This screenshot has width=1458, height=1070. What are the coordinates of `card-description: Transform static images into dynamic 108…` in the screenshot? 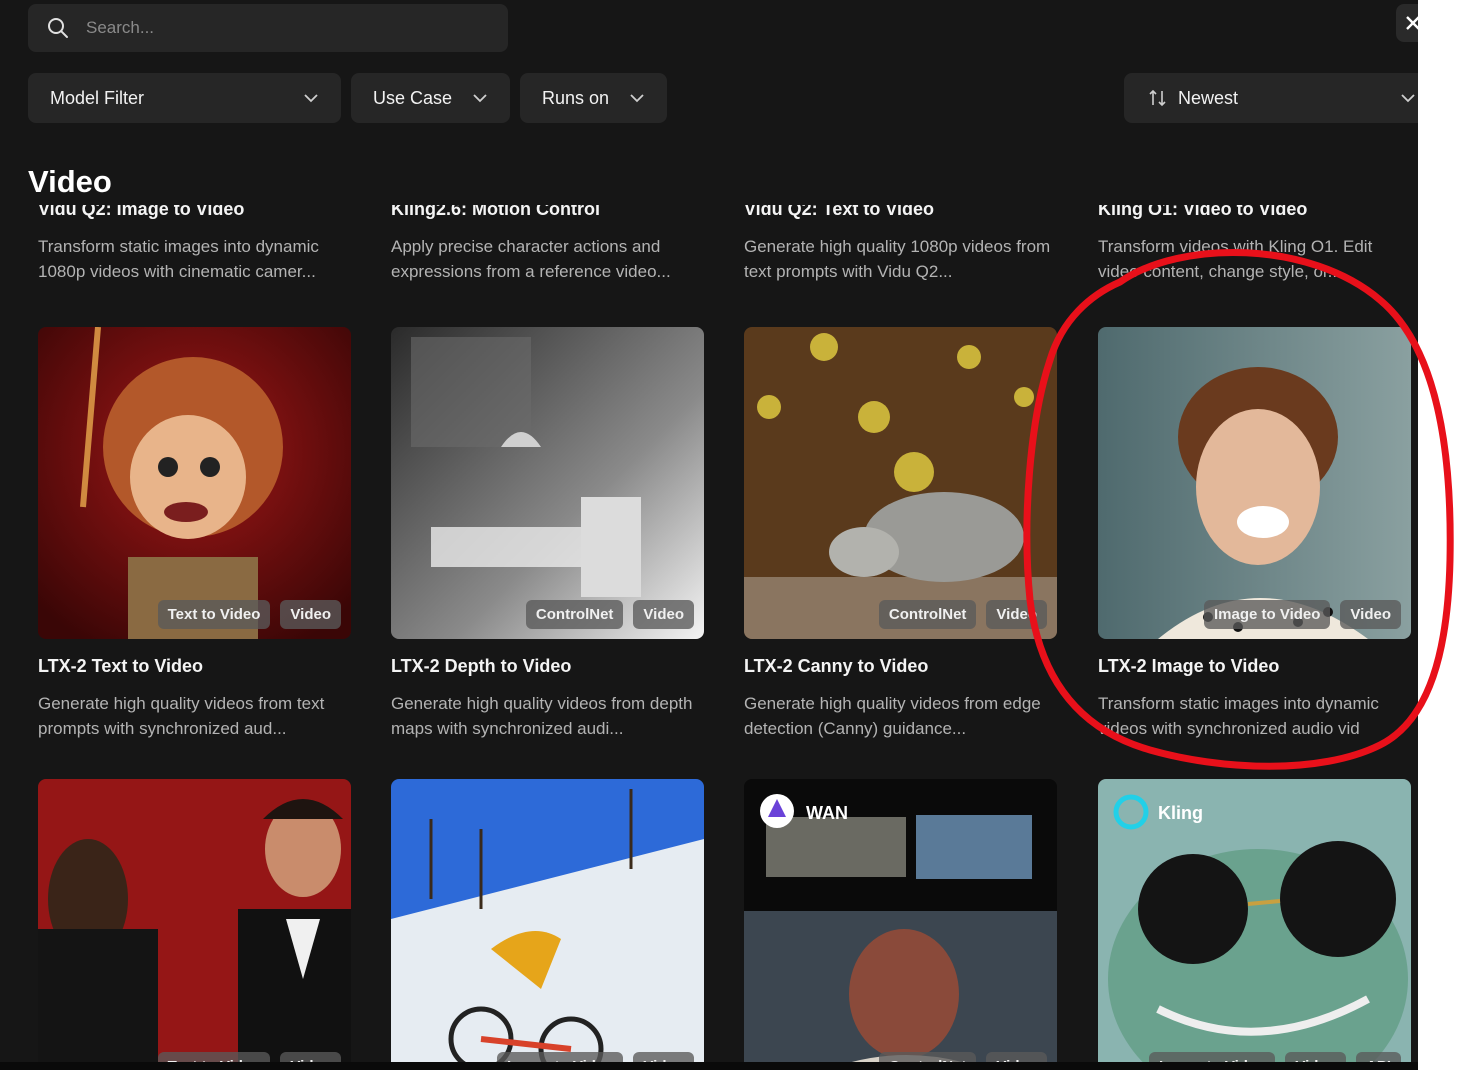 It's located at (178, 259).